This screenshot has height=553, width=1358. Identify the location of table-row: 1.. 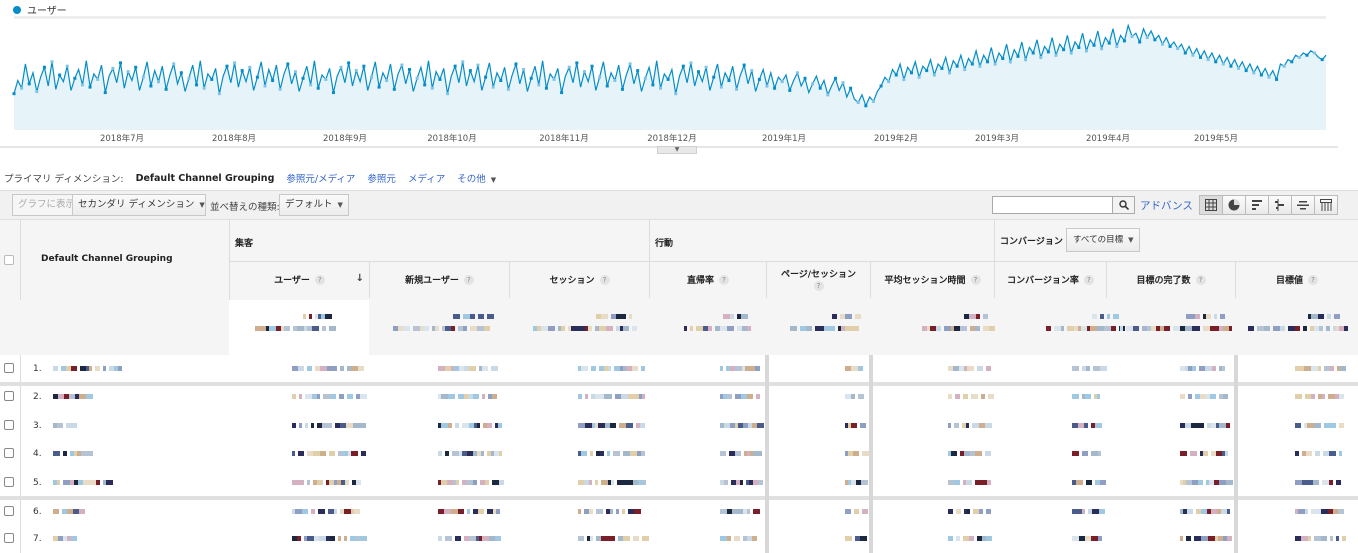
(679, 369).